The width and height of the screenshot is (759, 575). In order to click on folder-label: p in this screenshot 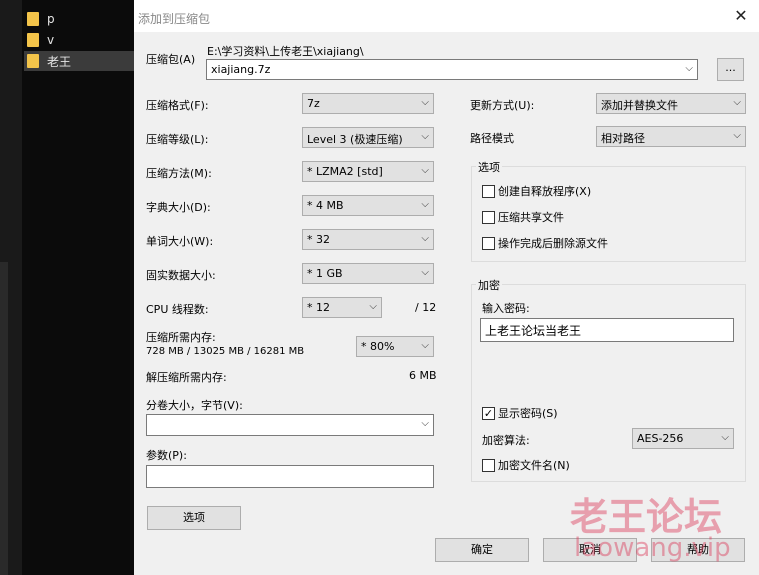, I will do `click(51, 19)`.